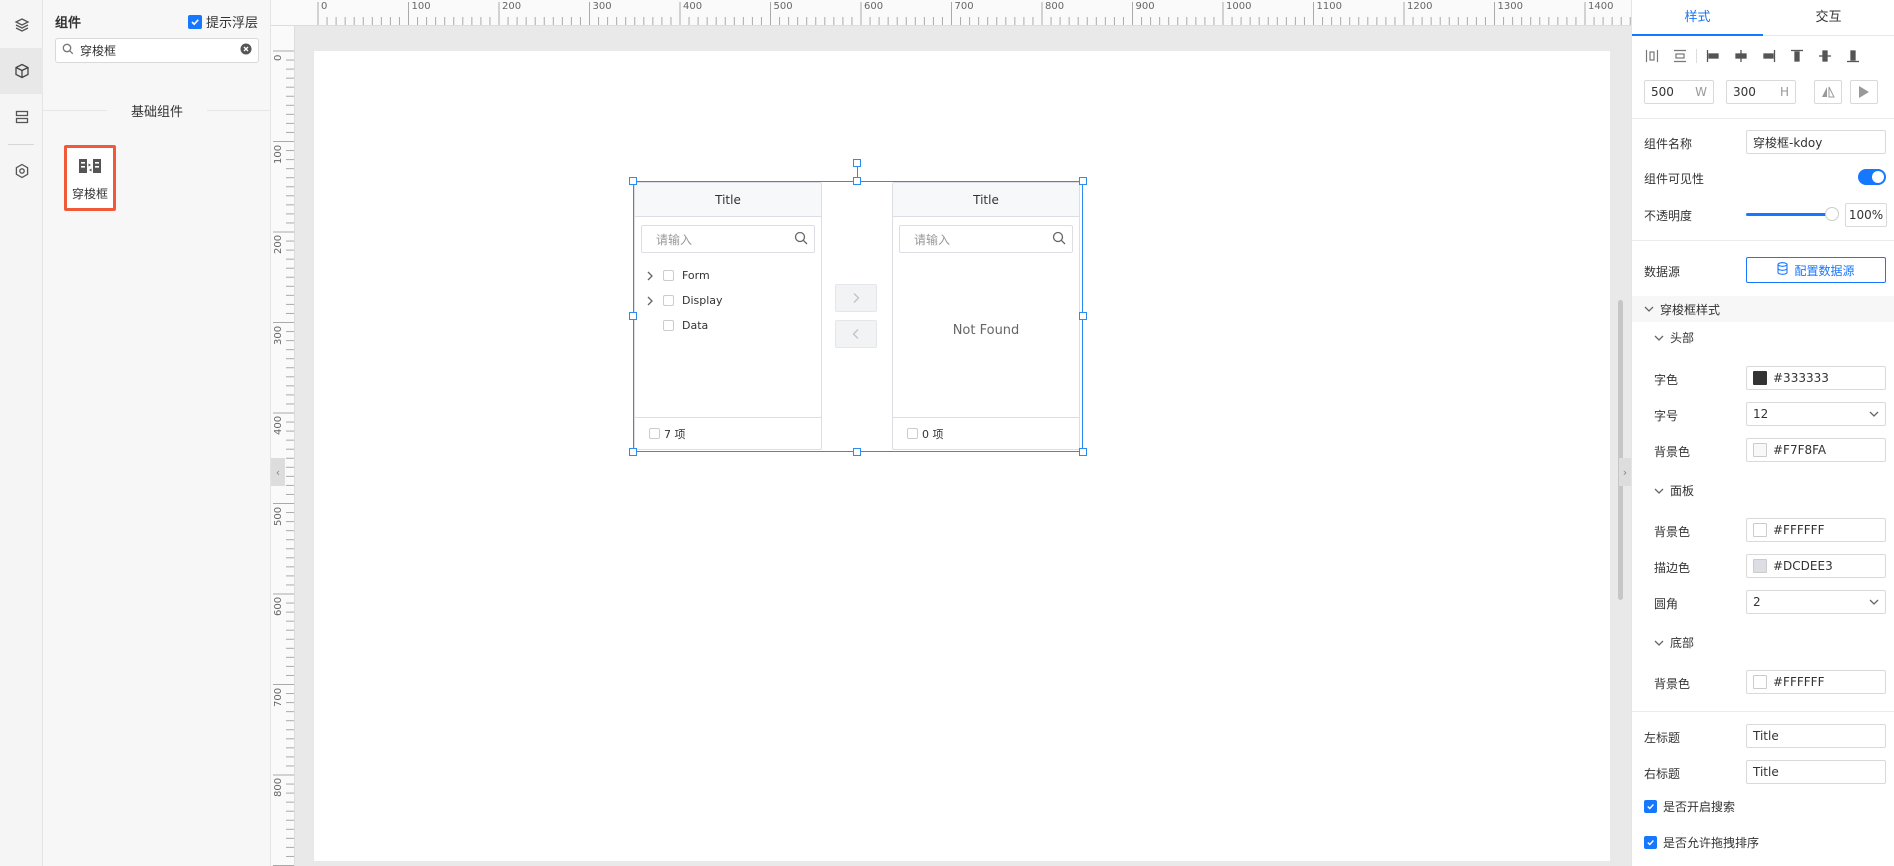 Image resolution: width=1894 pixels, height=866 pixels. What do you see at coordinates (1760, 414) in the screenshot?
I see `font-size-value: 12` at bounding box center [1760, 414].